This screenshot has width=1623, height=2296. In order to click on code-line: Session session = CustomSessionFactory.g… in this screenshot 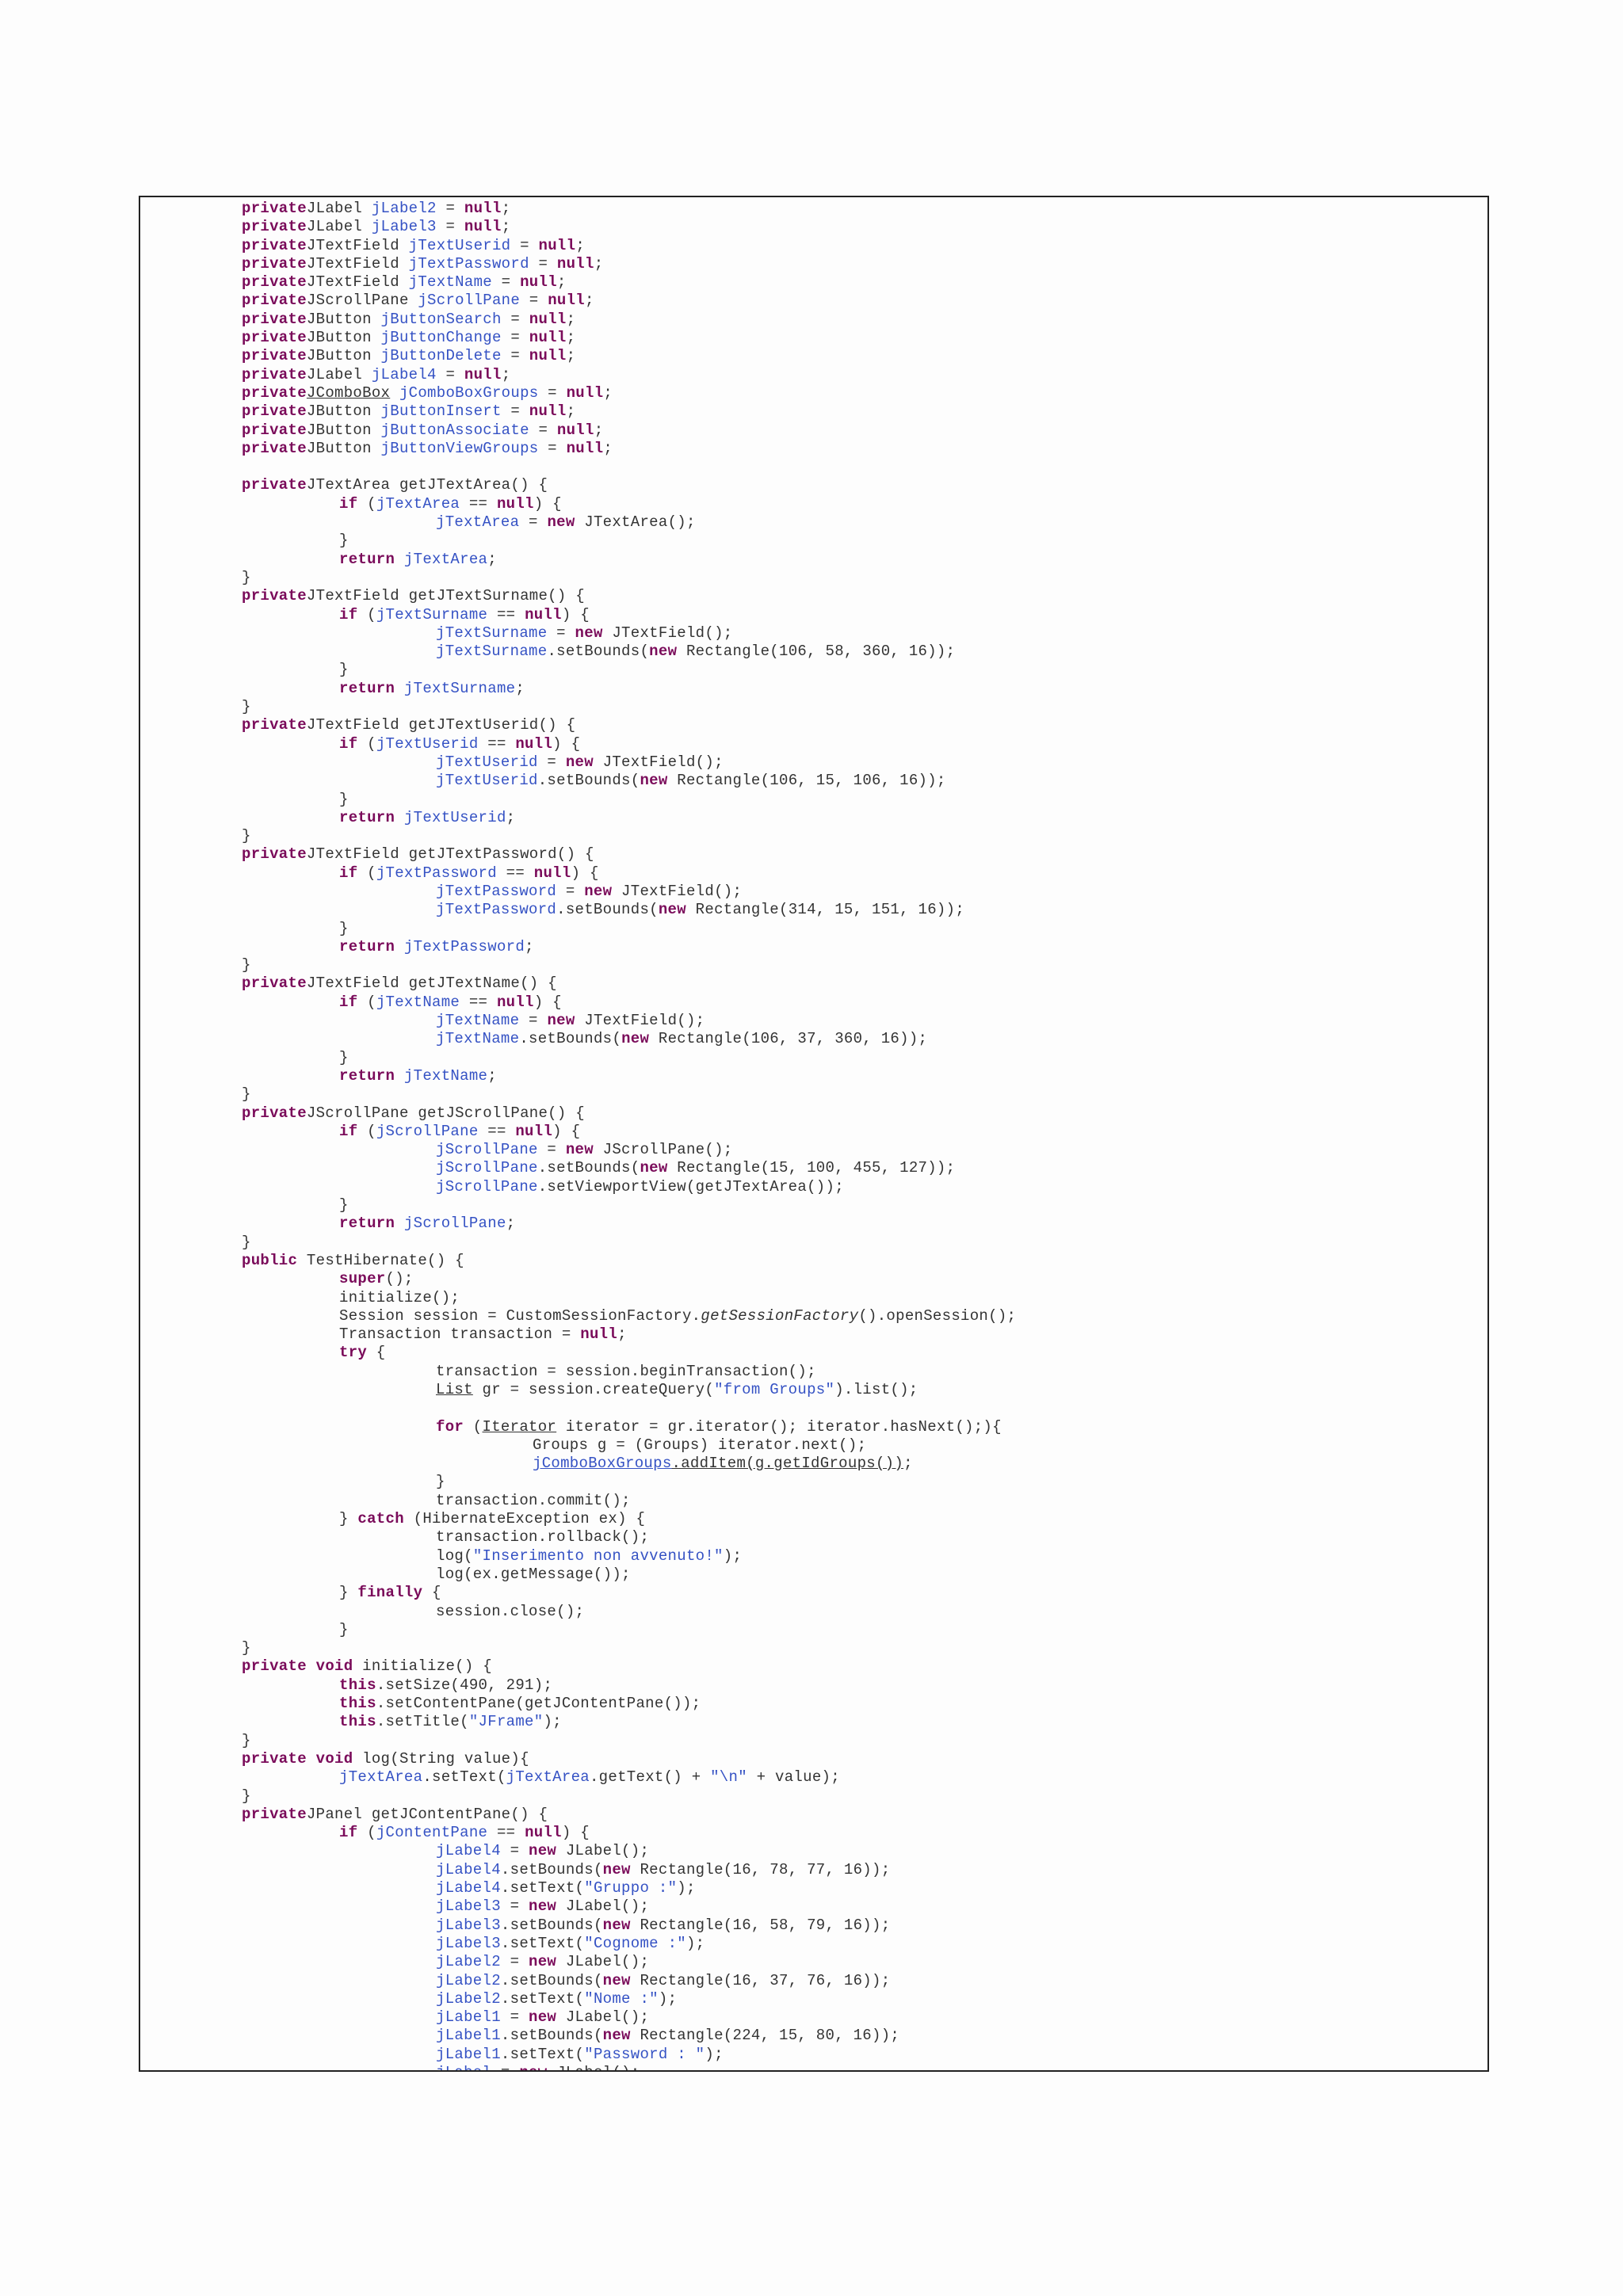, I will do `click(813, 1316)`.